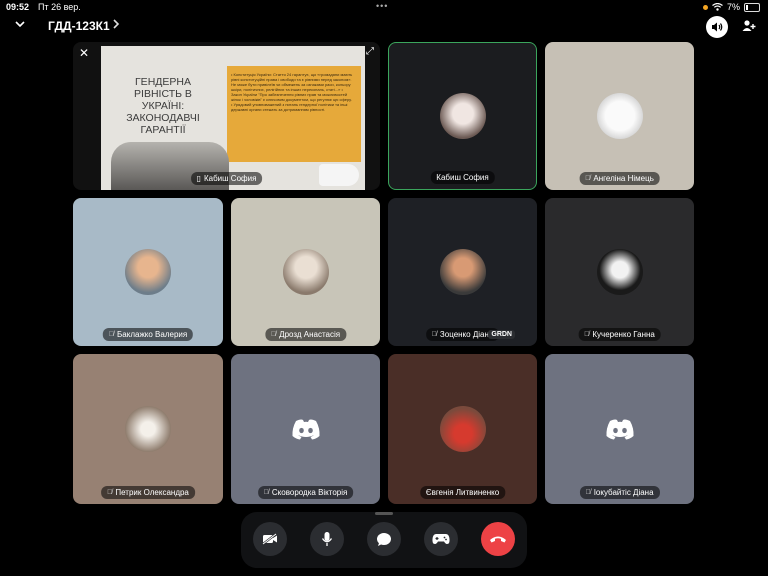  I want to click on participant-tile: 🎙̸ Сковородка Вікторія, so click(305, 429).